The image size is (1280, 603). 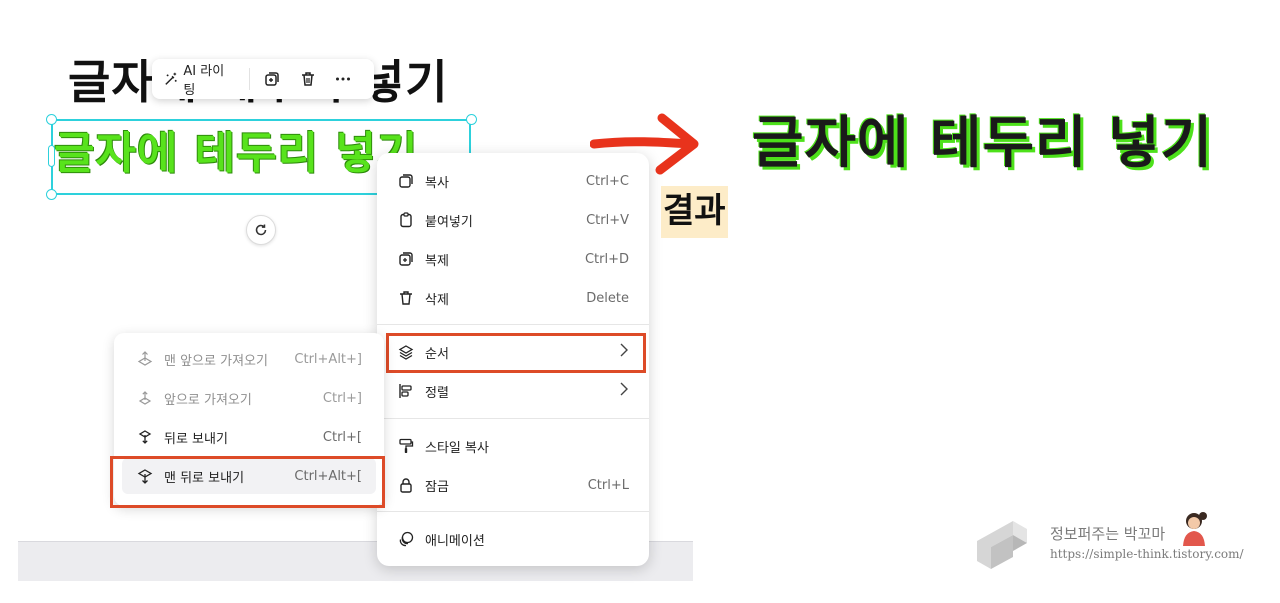 I want to click on menu-item-label: 복제, so click(x=437, y=261).